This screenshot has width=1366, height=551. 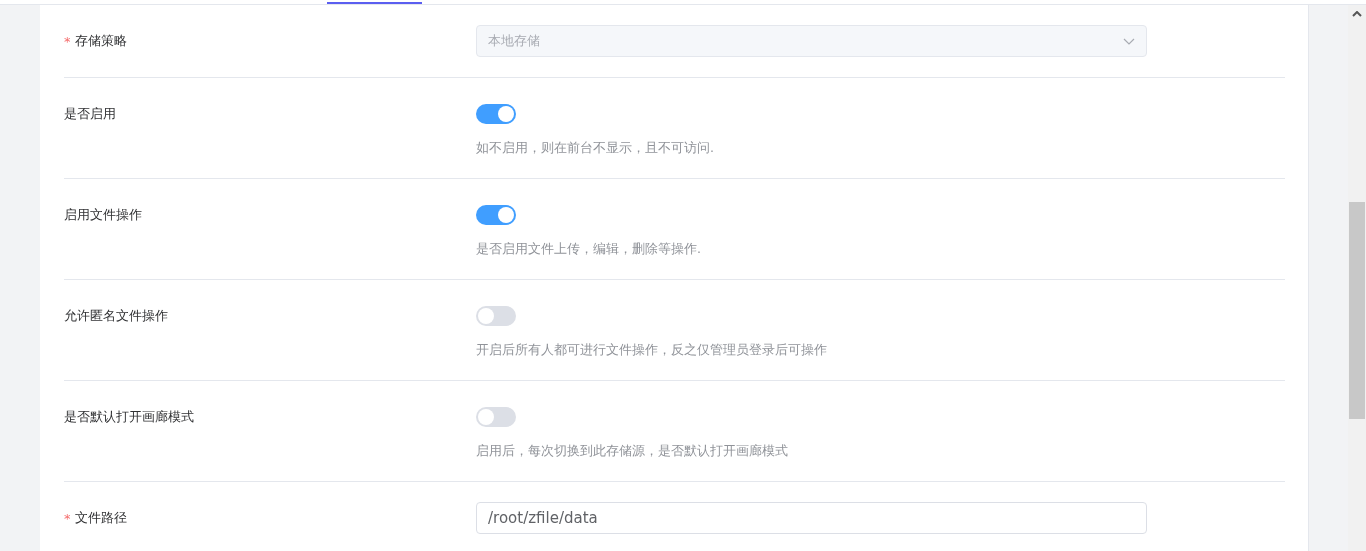 I want to click on chevron-down-icon, so click(x=1129, y=41).